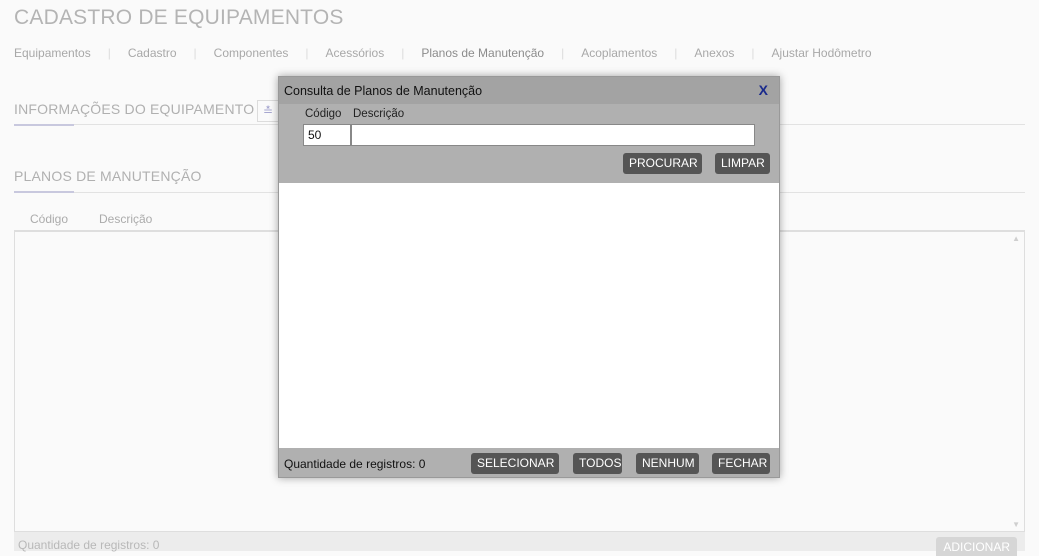 The width and height of the screenshot is (1039, 556). What do you see at coordinates (323, 114) in the screenshot?
I see `code-label: Código` at bounding box center [323, 114].